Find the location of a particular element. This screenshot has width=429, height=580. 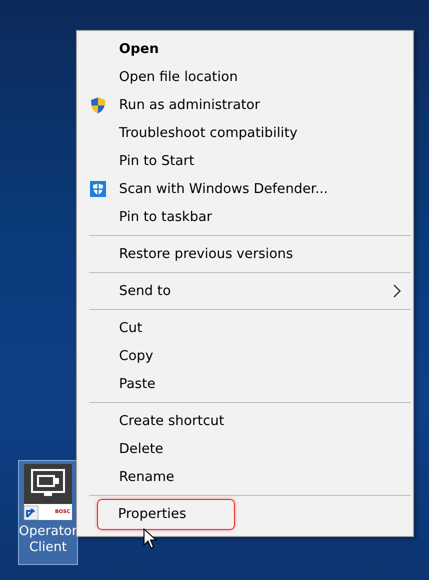

menu-item: Copy is located at coordinates (136, 356).